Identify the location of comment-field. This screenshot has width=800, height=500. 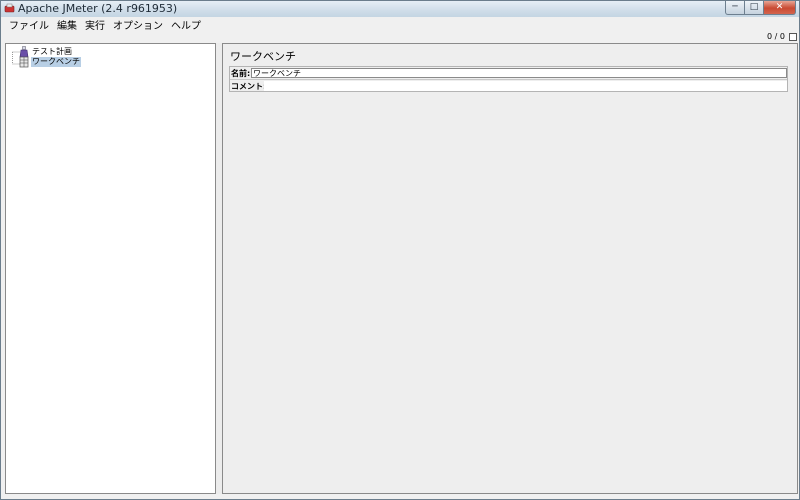
(525, 86).